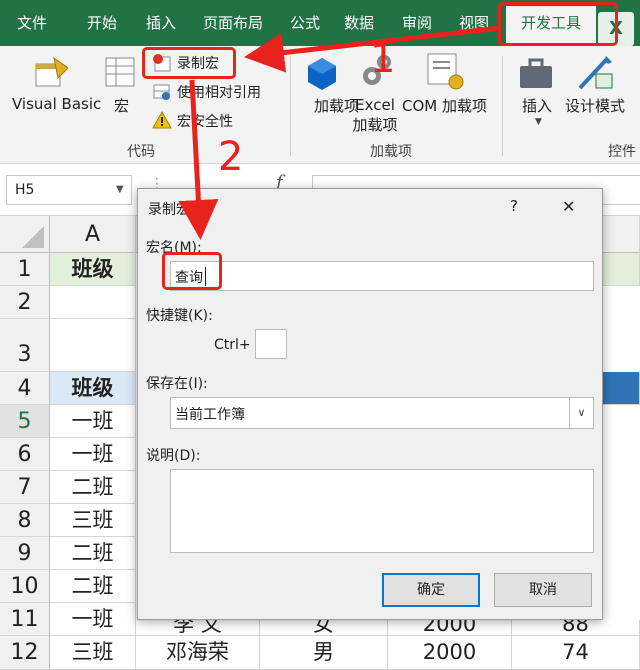 The height and width of the screenshot is (670, 640). Describe the element at coordinates (372, 49) in the screenshot. I see `arrow-to-record-macro` at that location.